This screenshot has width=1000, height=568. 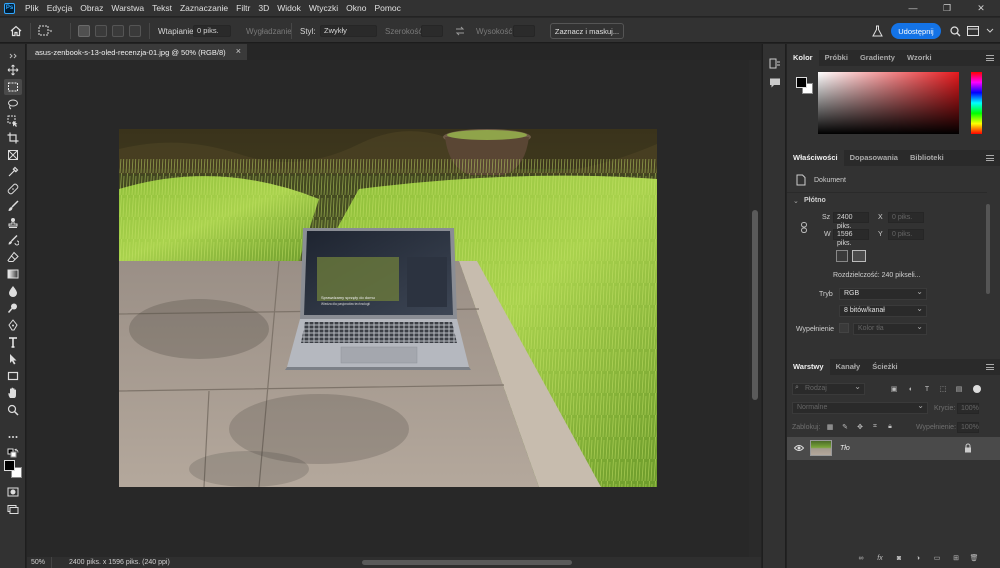 What do you see at coordinates (796, 201) in the screenshot?
I see `chevron-down-icon: ⌄` at bounding box center [796, 201].